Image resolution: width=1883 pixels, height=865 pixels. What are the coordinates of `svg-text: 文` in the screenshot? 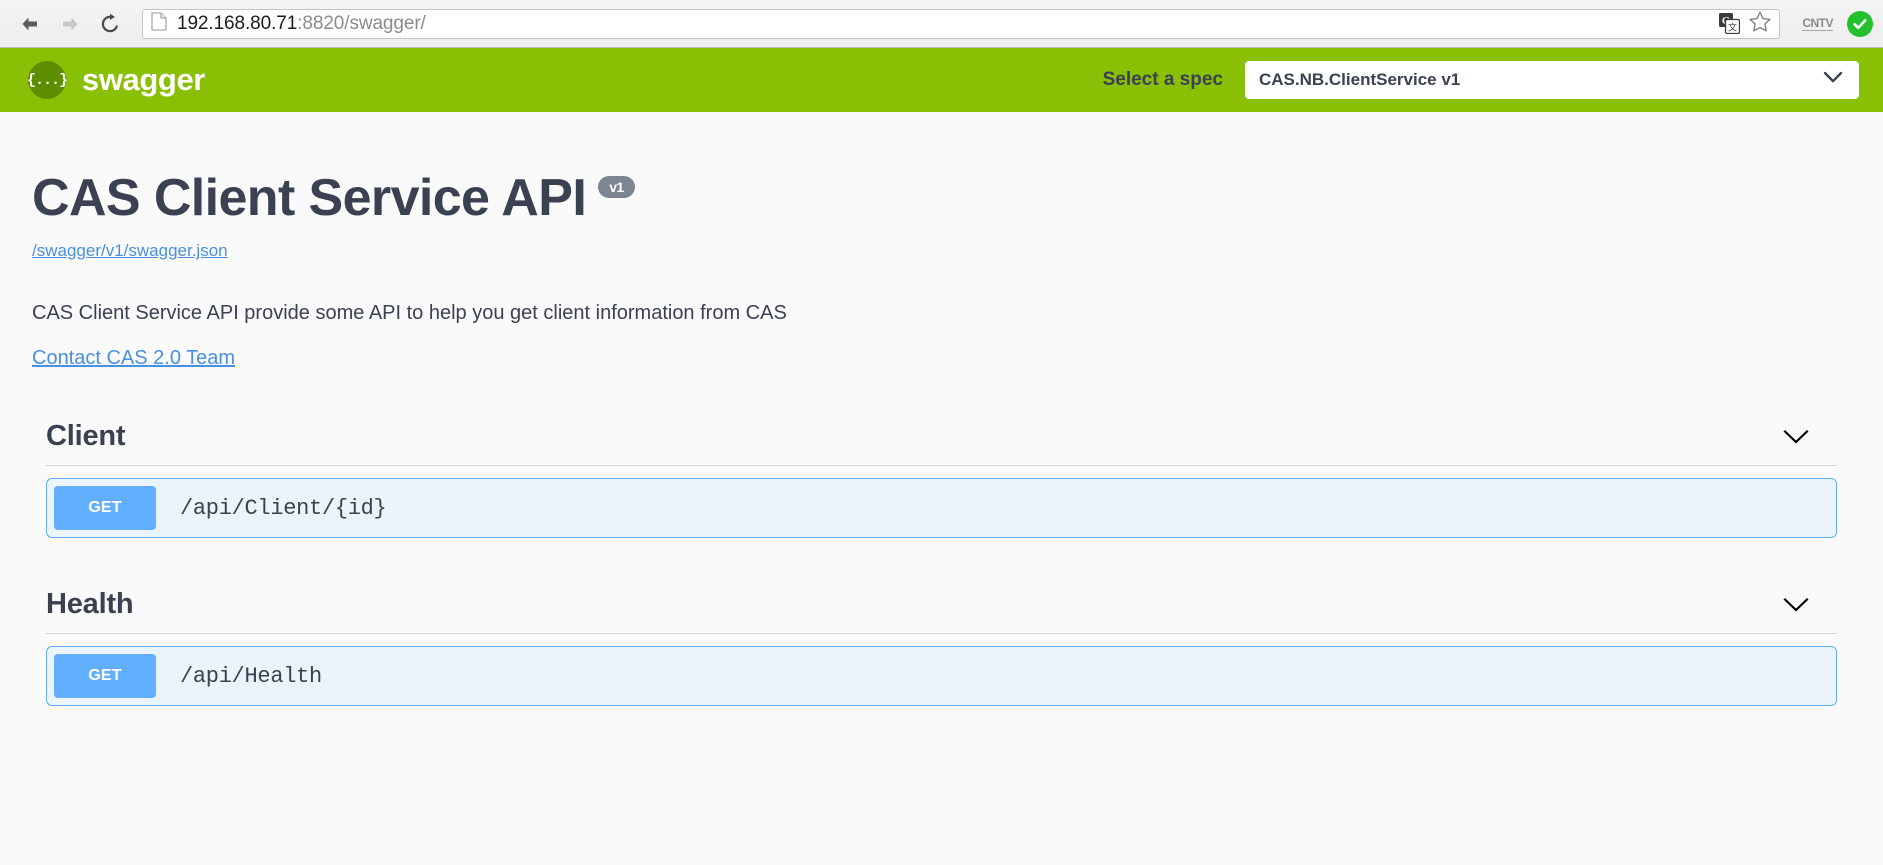 It's located at (1732, 27).